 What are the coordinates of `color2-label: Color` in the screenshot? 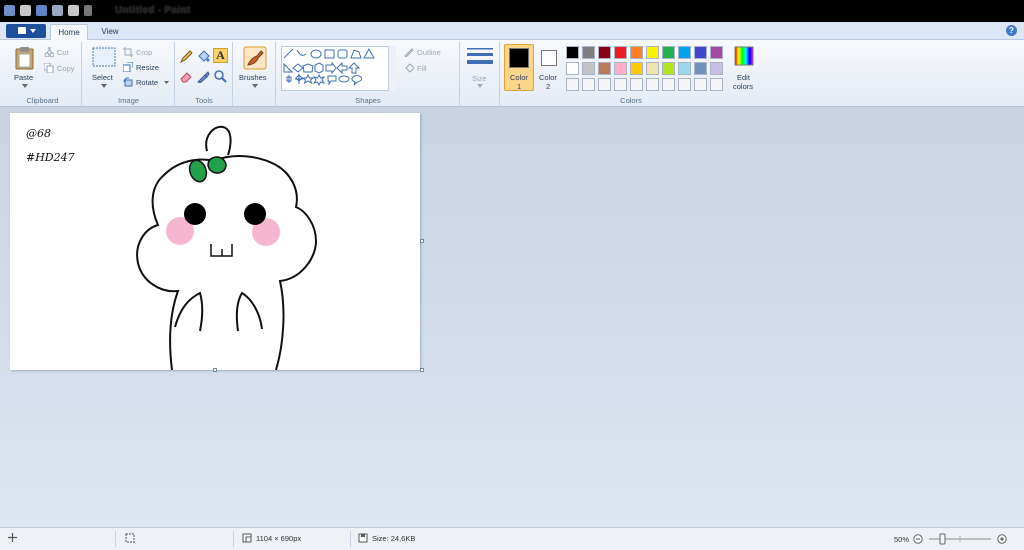 It's located at (548, 77).